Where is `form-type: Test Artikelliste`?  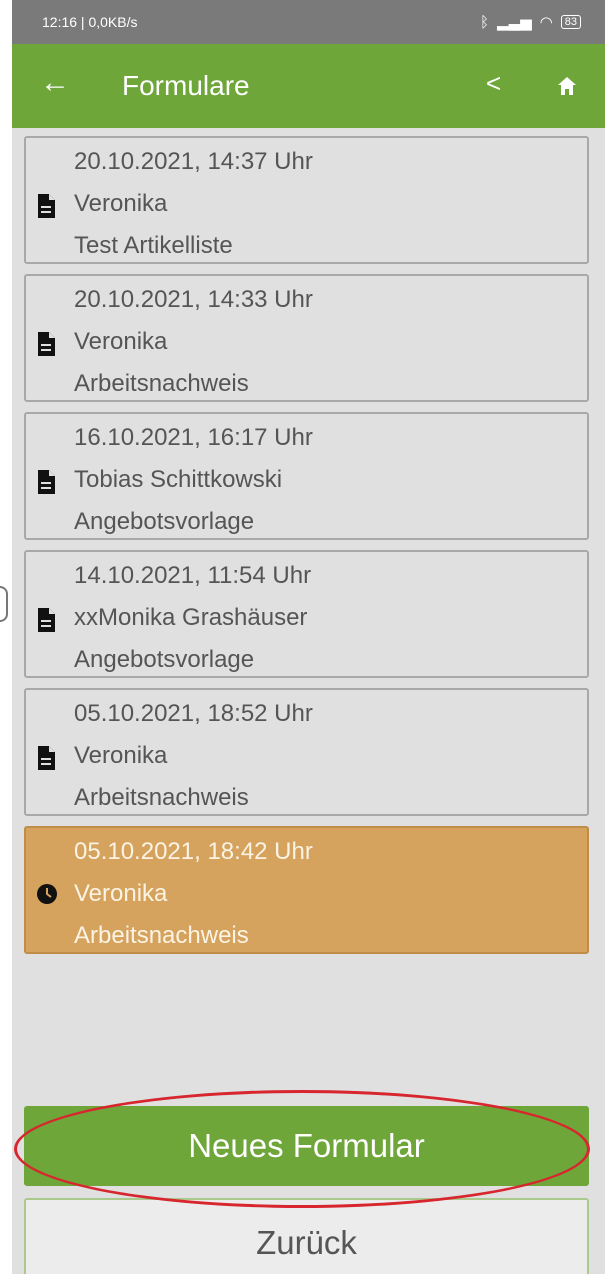 form-type: Test Artikelliste is located at coordinates (153, 245).